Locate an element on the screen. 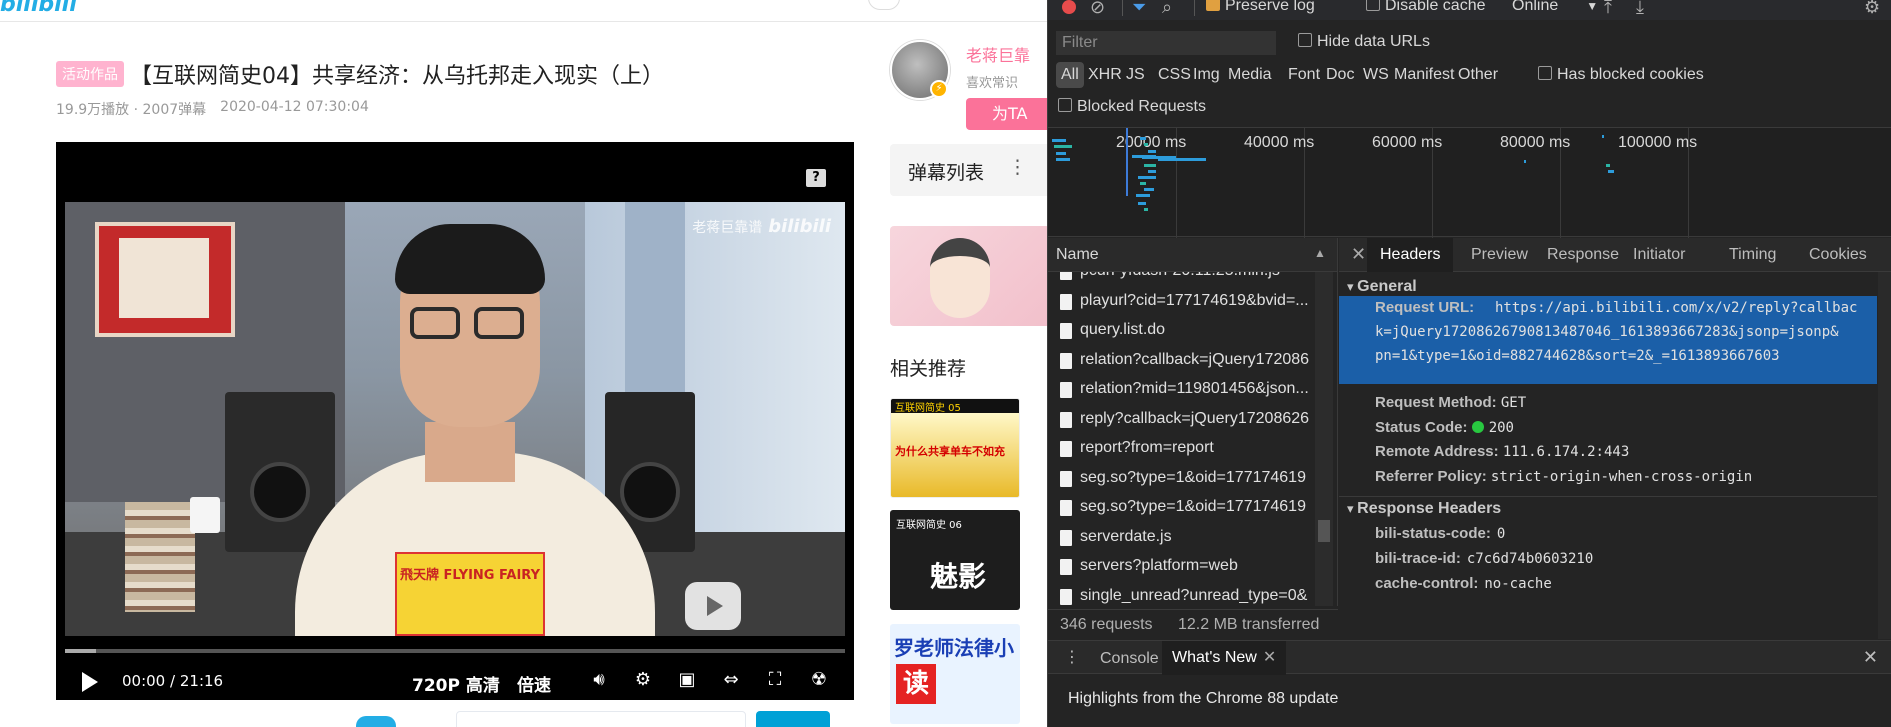 This screenshot has width=1891, height=727. play-icon is located at coordinates (90, 682).